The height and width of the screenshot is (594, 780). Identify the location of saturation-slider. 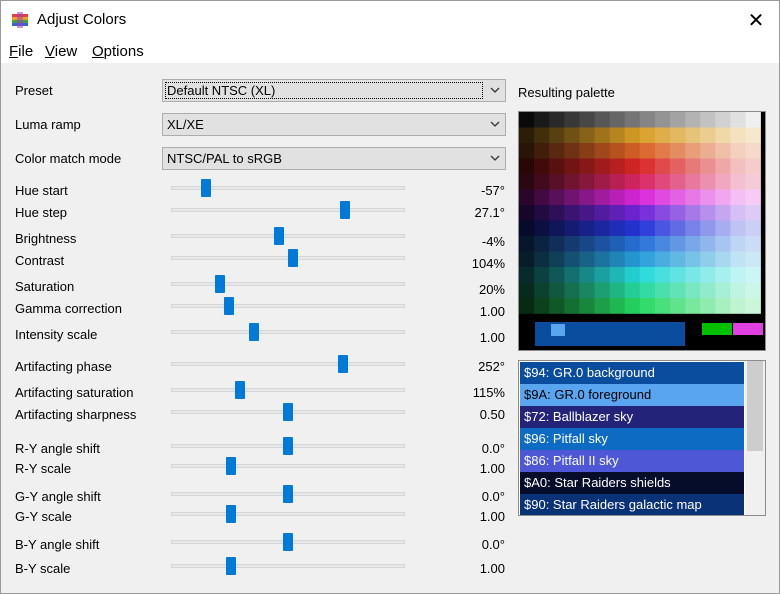
(288, 284).